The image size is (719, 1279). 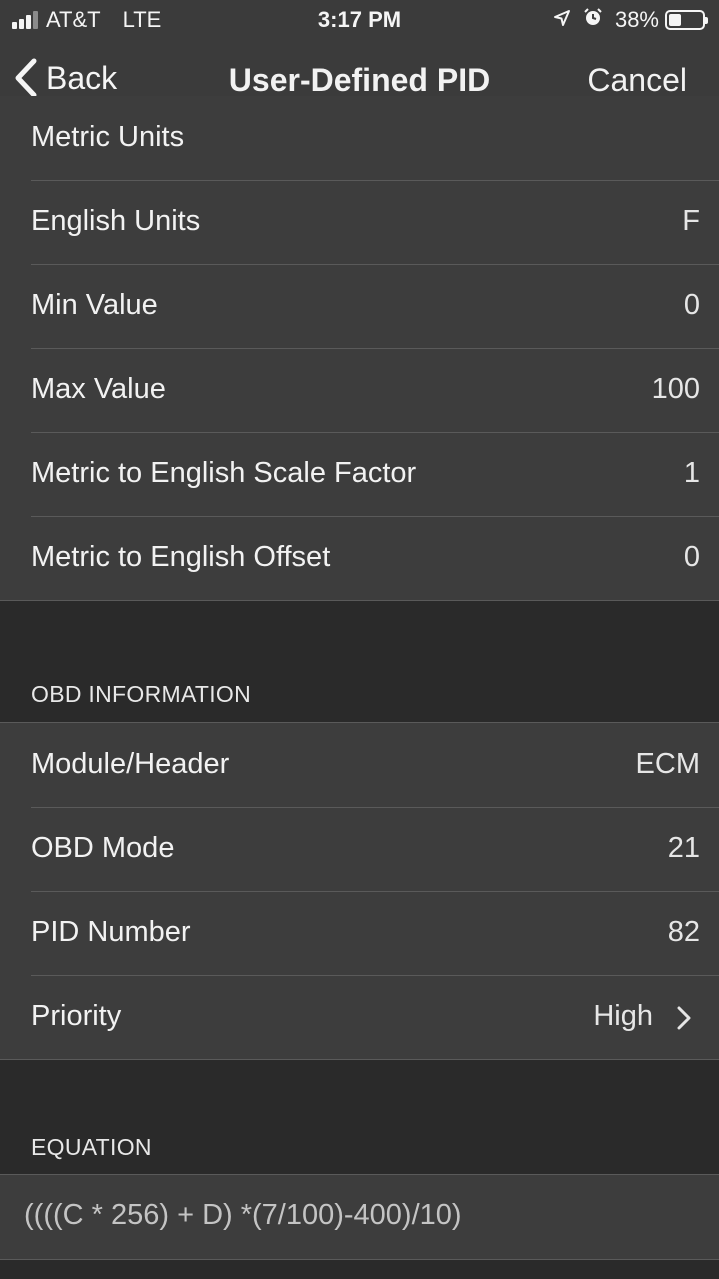 What do you see at coordinates (686, 20) in the screenshot?
I see `battery-icon` at bounding box center [686, 20].